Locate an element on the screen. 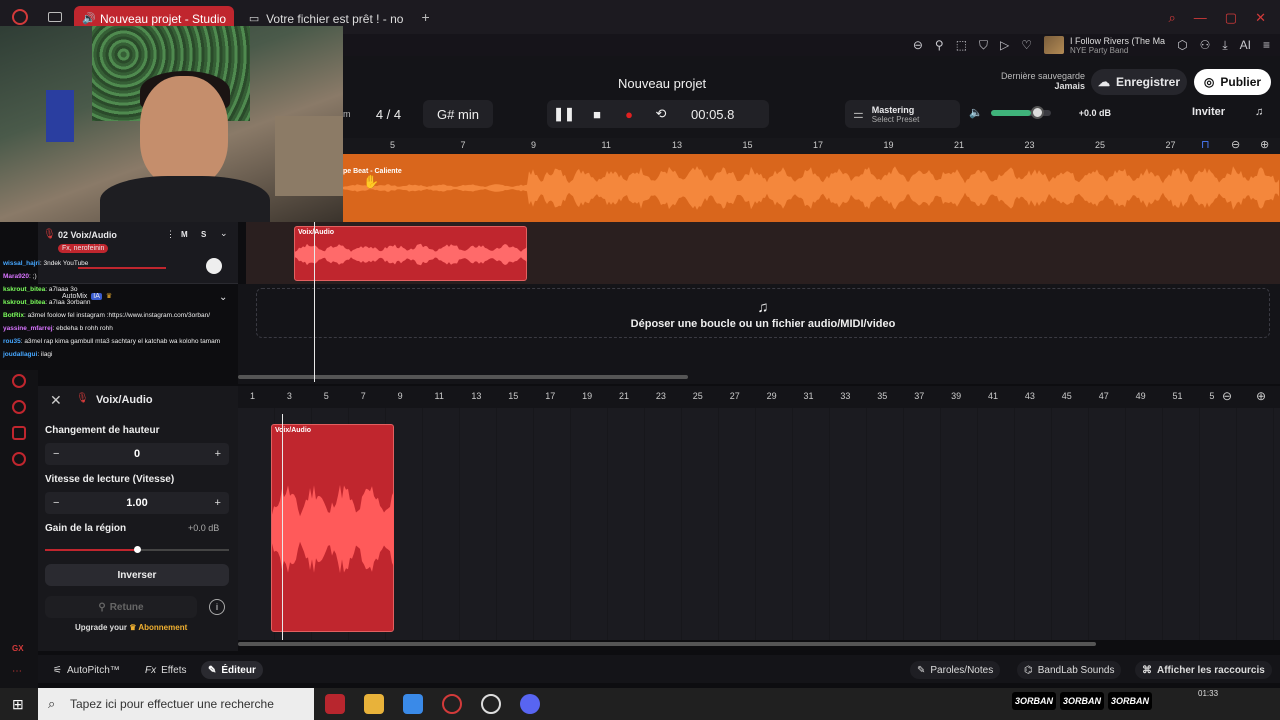  editor-ruler-tick-label: 49 is located at coordinates (1140, 396).